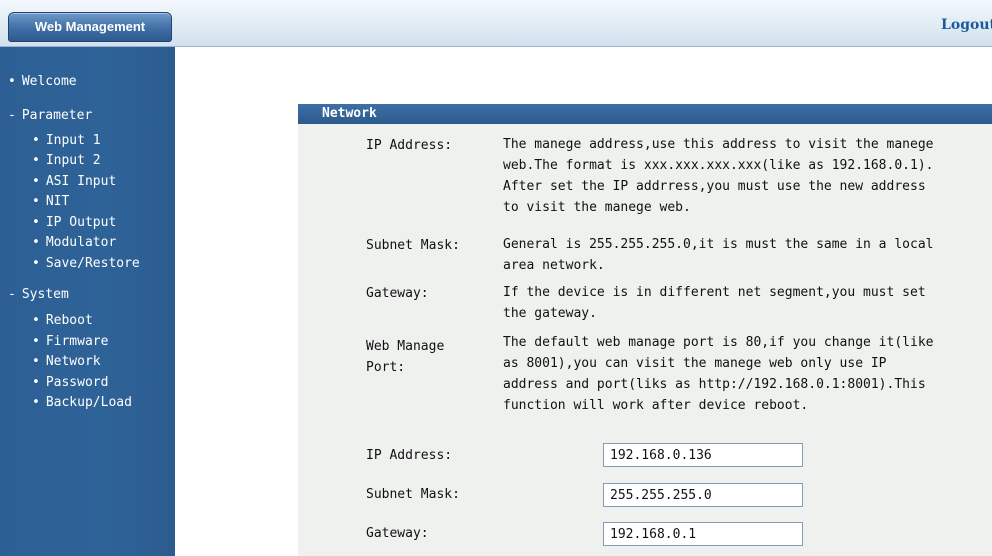 This screenshot has height=556, width=992. I want to click on top-bar: Web Management Logout, so click(496, 23).